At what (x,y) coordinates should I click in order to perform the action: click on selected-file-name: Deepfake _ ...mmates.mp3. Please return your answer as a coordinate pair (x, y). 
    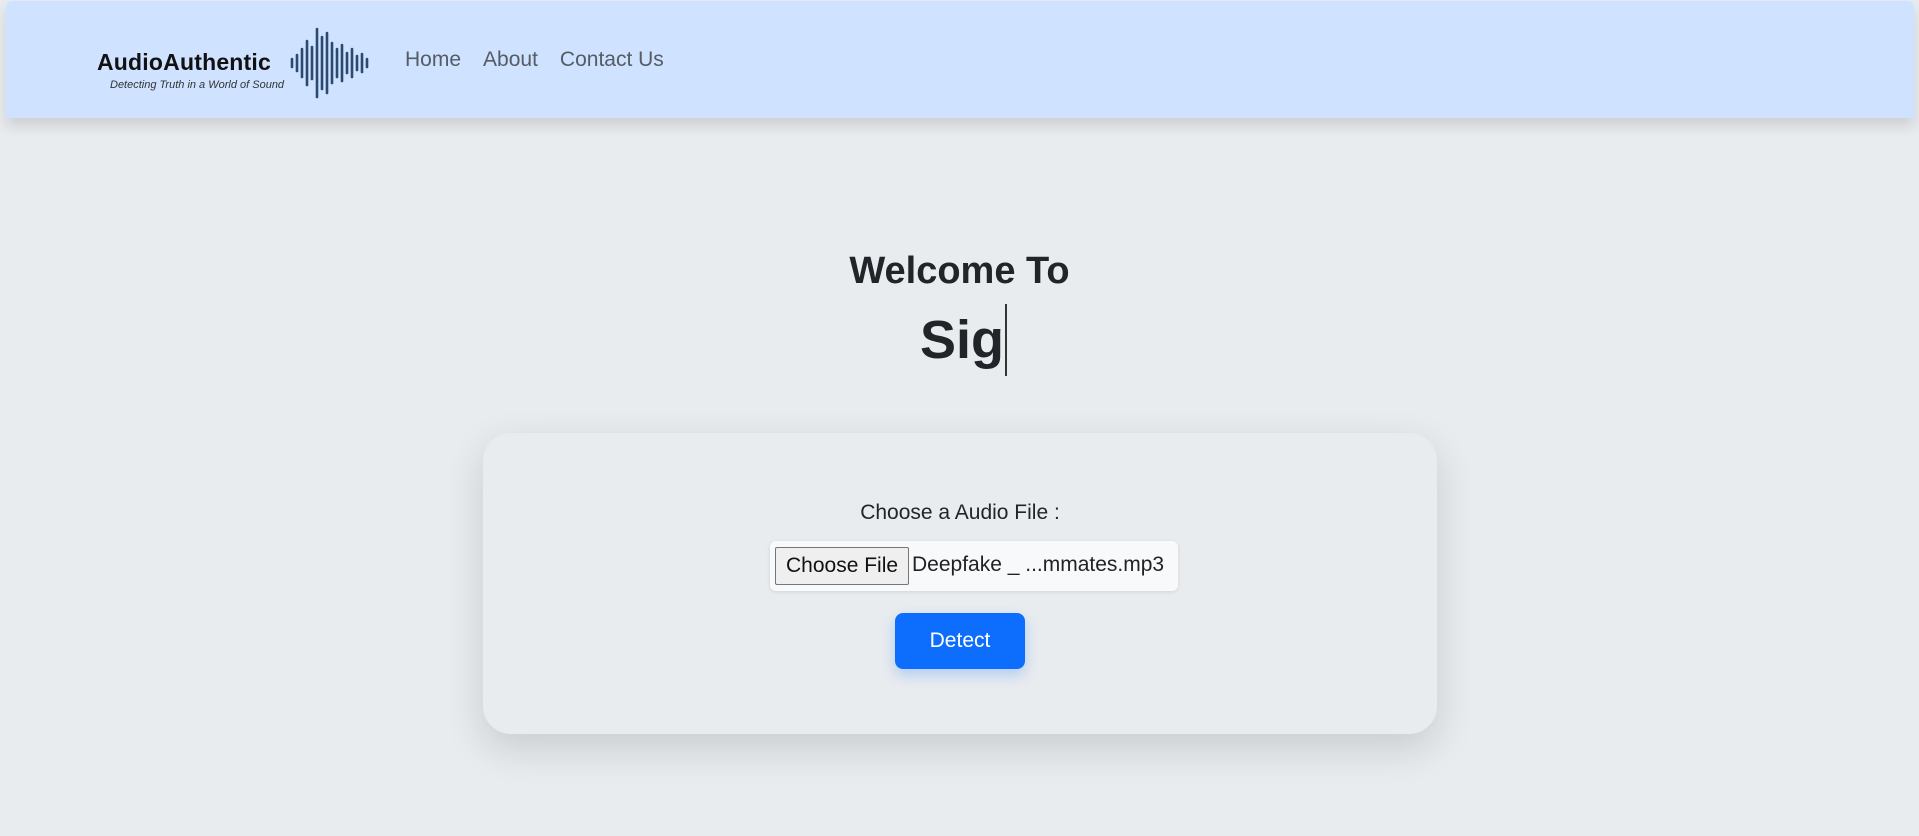
    Looking at the image, I should click on (1038, 564).